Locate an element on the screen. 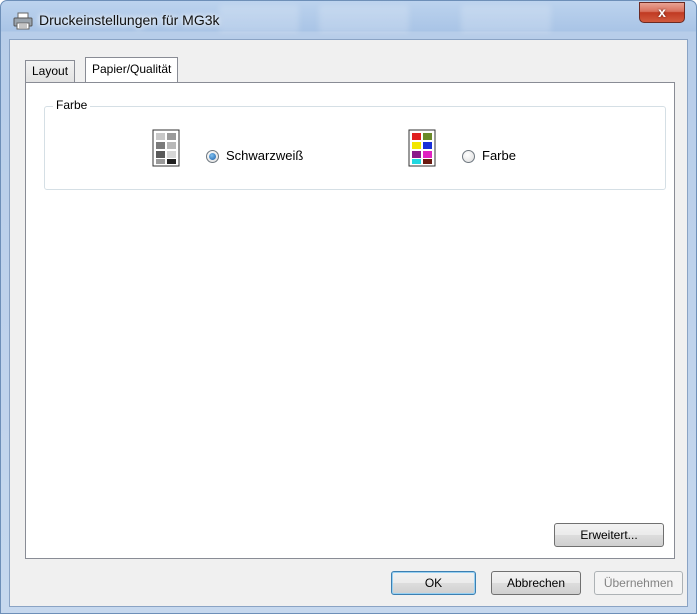 This screenshot has width=697, height=614. radio-grayscale-label: Schwarzweiß is located at coordinates (264, 155).